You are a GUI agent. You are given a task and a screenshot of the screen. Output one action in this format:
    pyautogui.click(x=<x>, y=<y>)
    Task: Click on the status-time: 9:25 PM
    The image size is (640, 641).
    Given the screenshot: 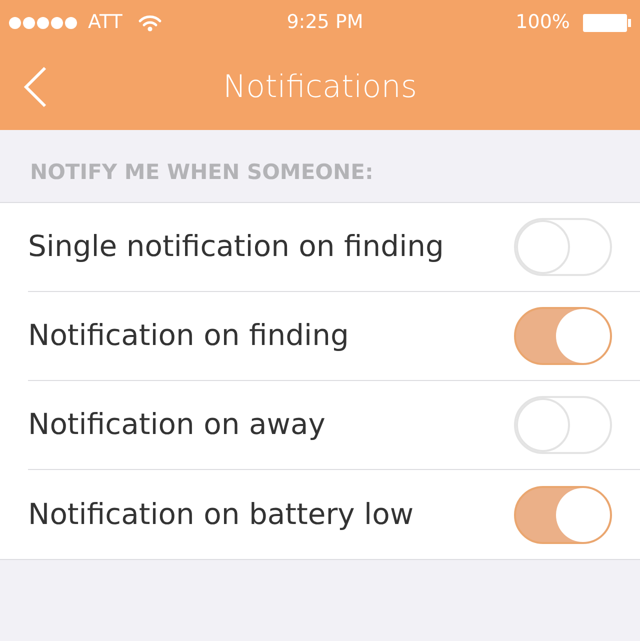 What is the action you would take?
    pyautogui.click(x=325, y=23)
    